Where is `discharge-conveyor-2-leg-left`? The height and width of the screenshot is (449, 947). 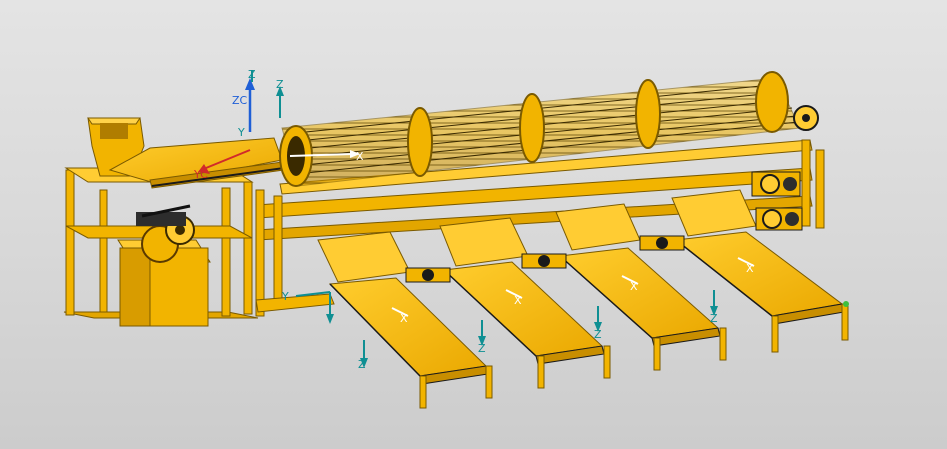 discharge-conveyor-2-leg-left is located at coordinates (541, 372).